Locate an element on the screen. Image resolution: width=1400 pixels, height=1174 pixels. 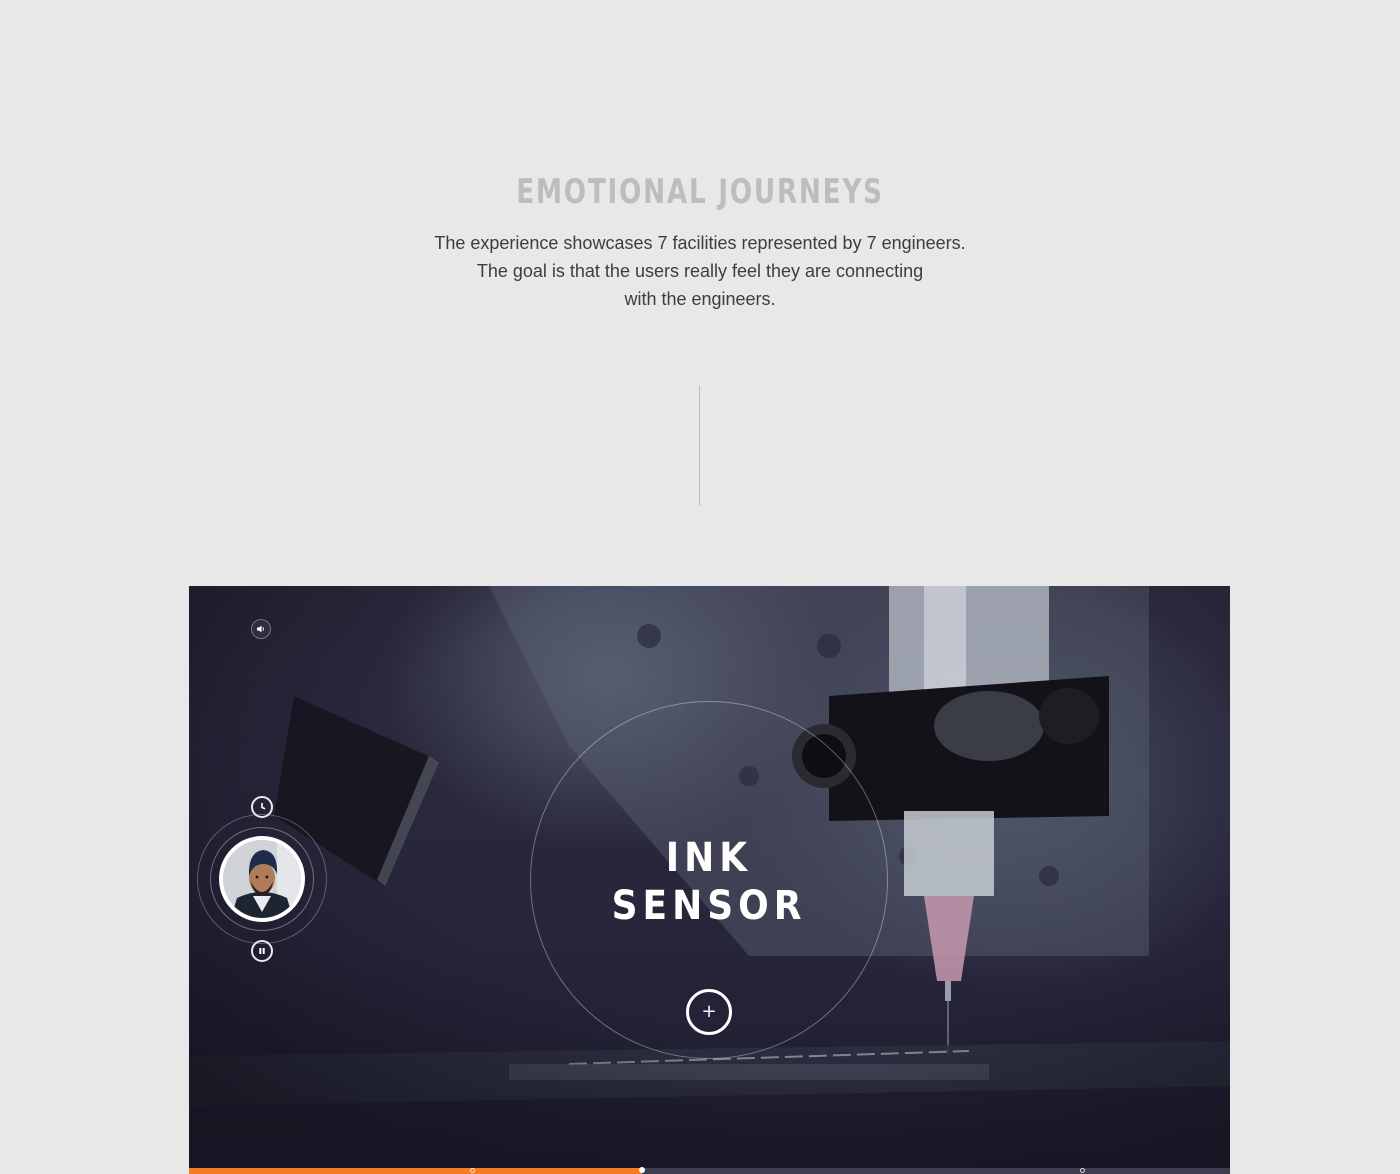
progress-fill is located at coordinates (415, 1171).